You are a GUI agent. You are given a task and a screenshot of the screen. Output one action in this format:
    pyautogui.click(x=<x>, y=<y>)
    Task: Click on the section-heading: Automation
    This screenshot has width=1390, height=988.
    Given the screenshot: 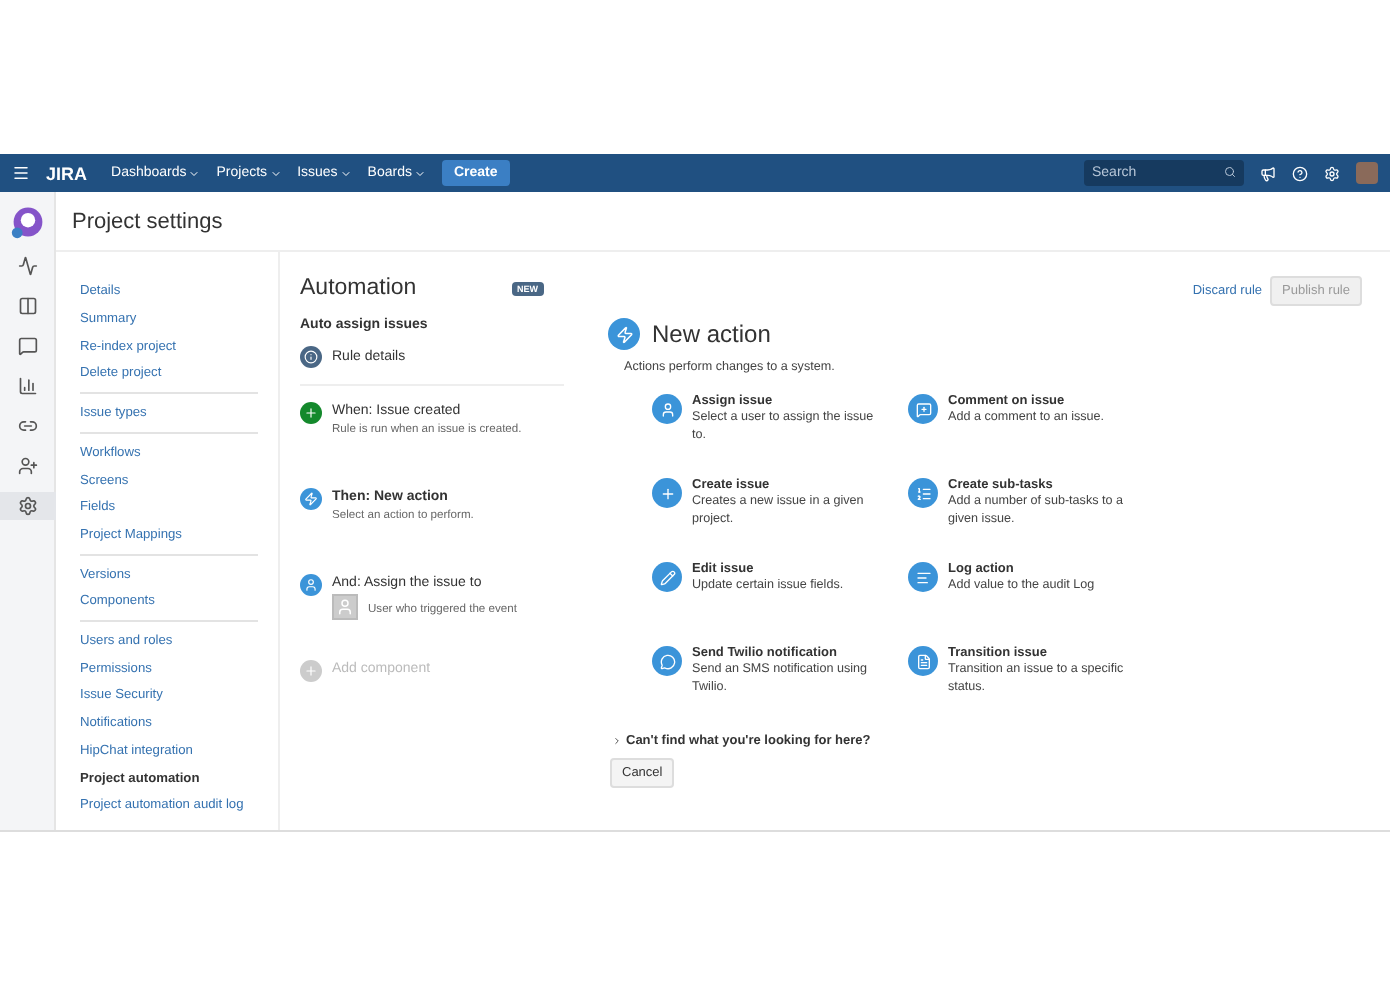 What is the action you would take?
    pyautogui.click(x=358, y=288)
    